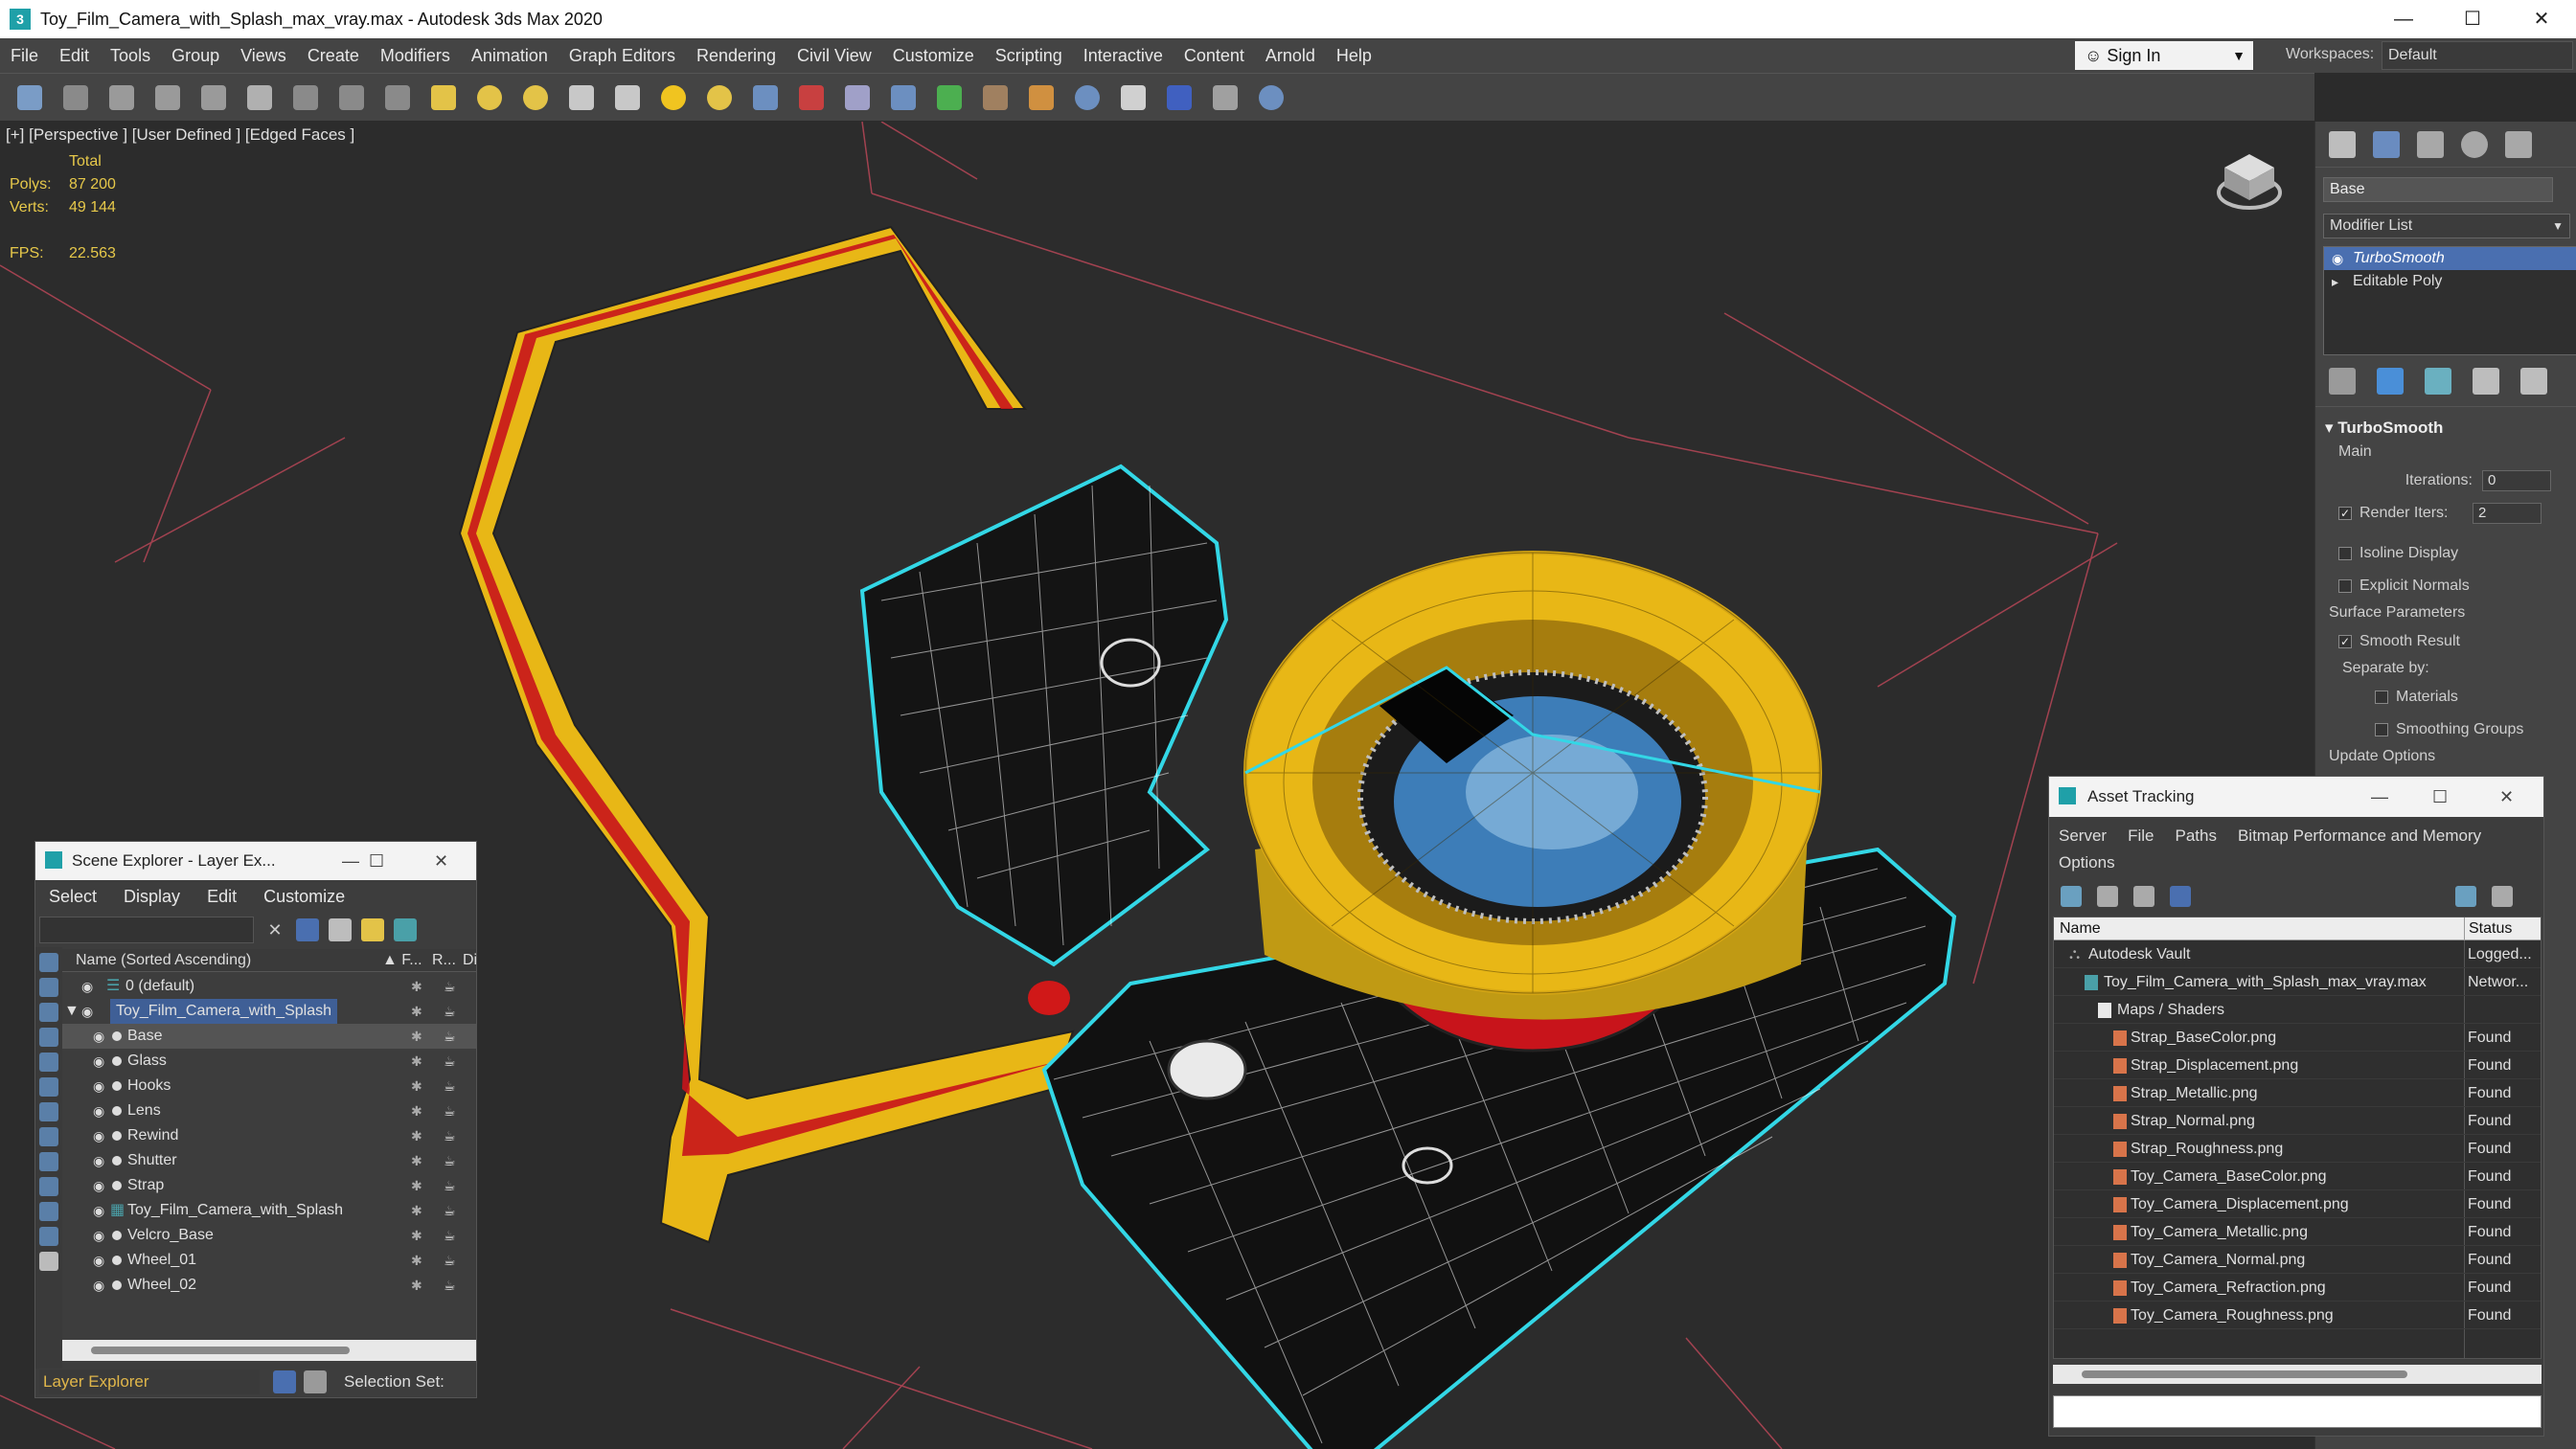  I want to click on light-icon, so click(674, 97).